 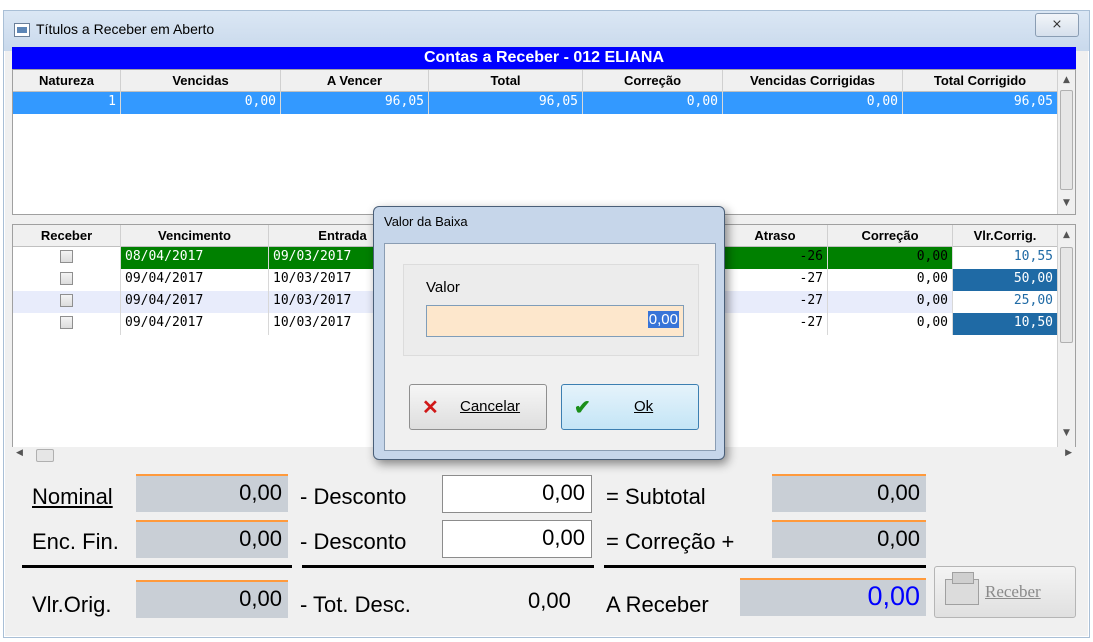 What do you see at coordinates (506, 103) in the screenshot?
I see `cell-total: 96,05` at bounding box center [506, 103].